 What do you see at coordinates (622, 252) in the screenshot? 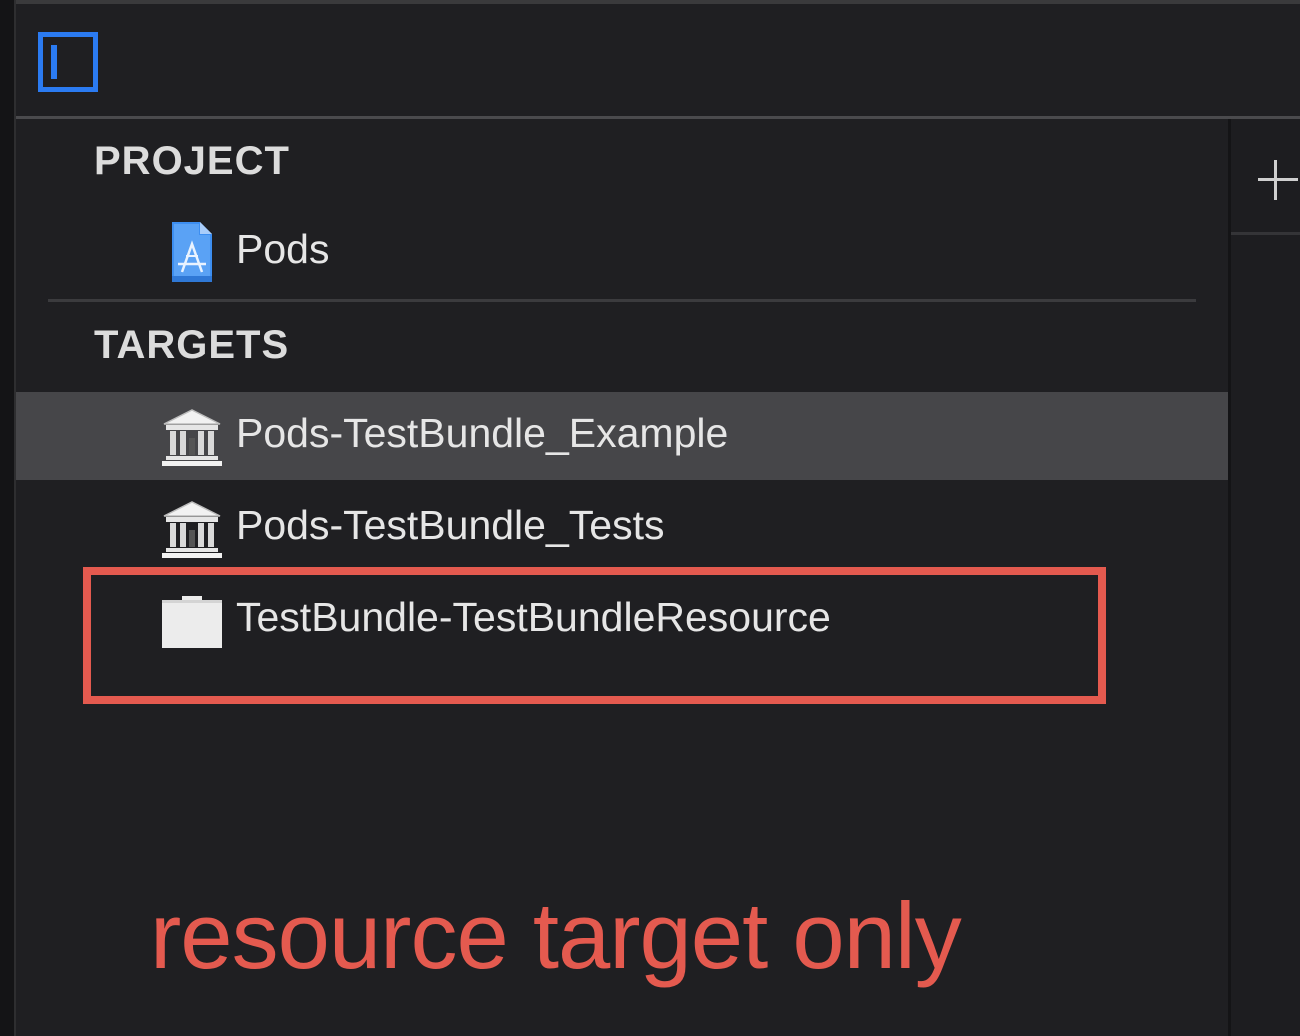
I see `project-item-pods: Pods` at bounding box center [622, 252].